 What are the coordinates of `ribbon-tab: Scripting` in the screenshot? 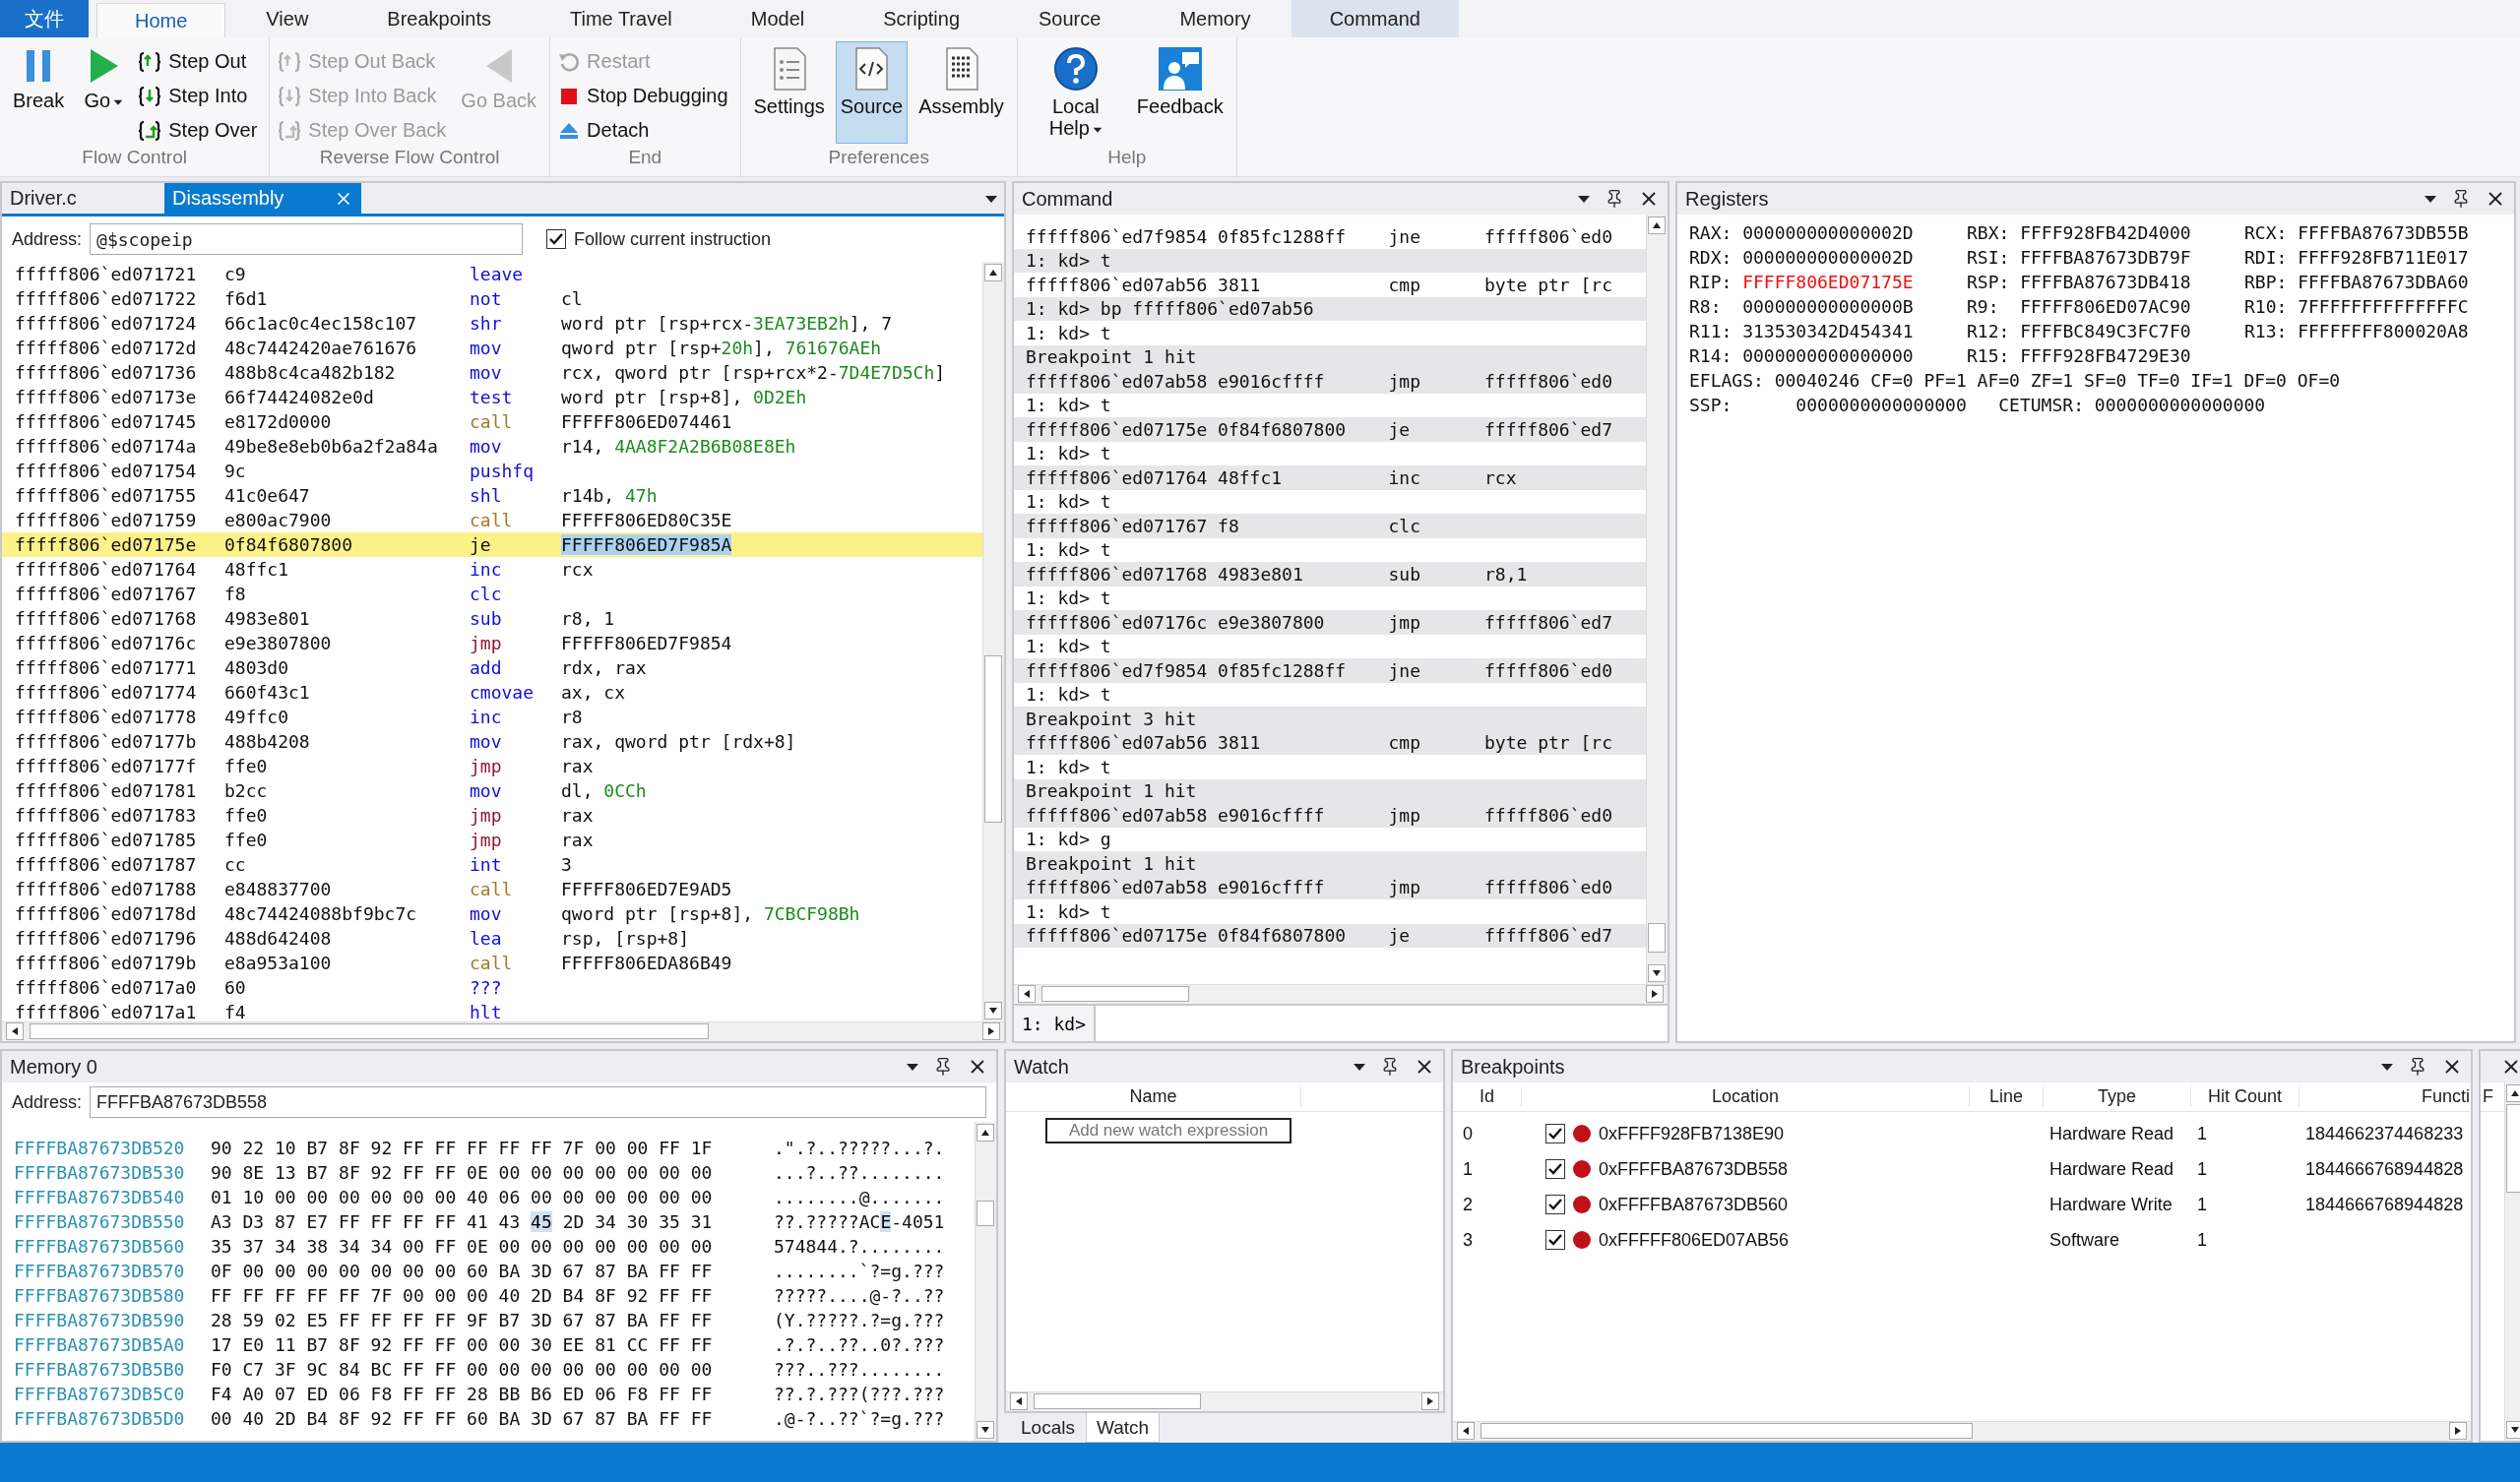 It's located at (921, 18).